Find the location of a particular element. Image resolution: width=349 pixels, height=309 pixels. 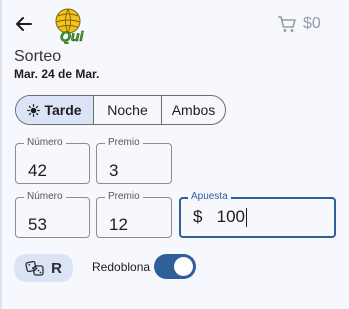

bet-input: Apuesta $ 100 is located at coordinates (257, 214).